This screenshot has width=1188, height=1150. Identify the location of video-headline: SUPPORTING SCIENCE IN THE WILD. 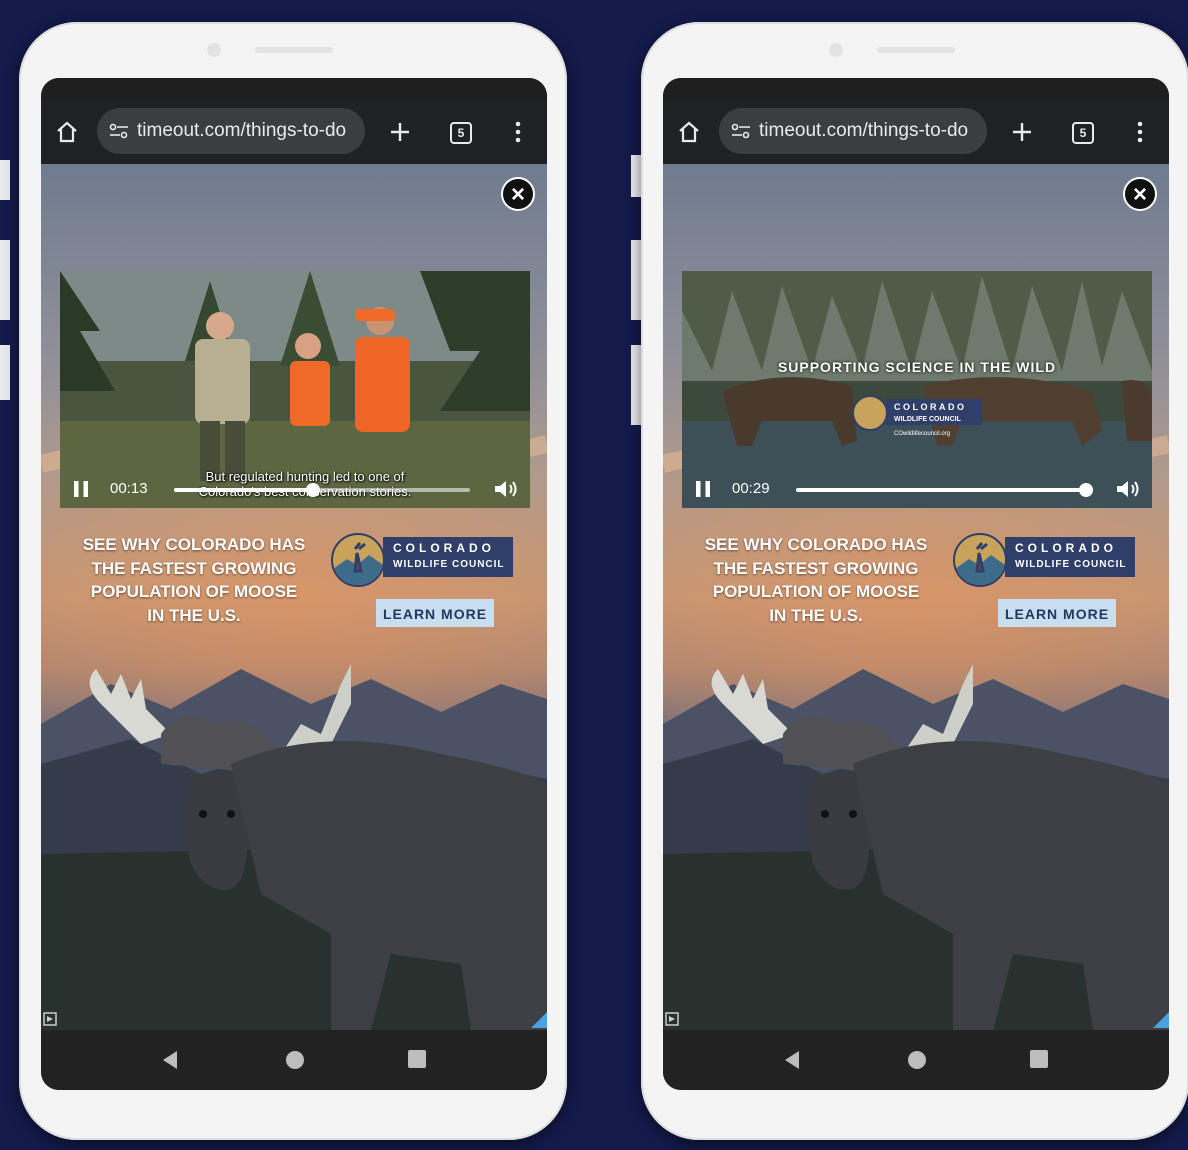
(917, 367).